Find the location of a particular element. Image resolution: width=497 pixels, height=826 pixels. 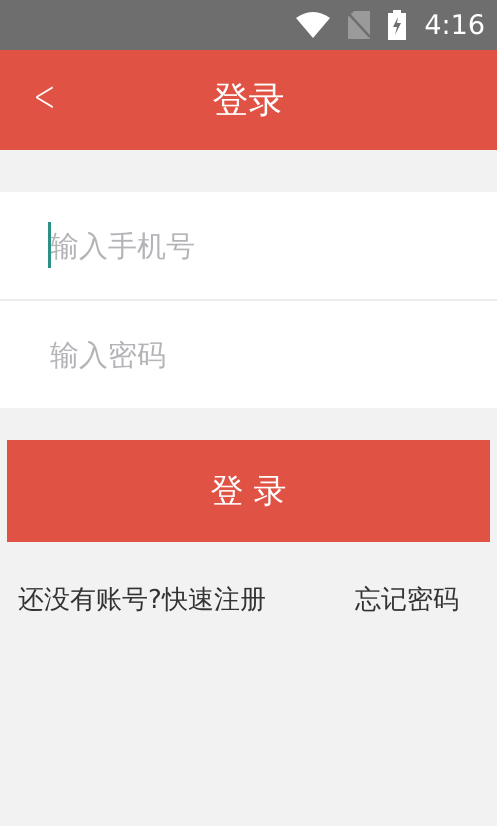

login-button: 登 录 is located at coordinates (248, 491).